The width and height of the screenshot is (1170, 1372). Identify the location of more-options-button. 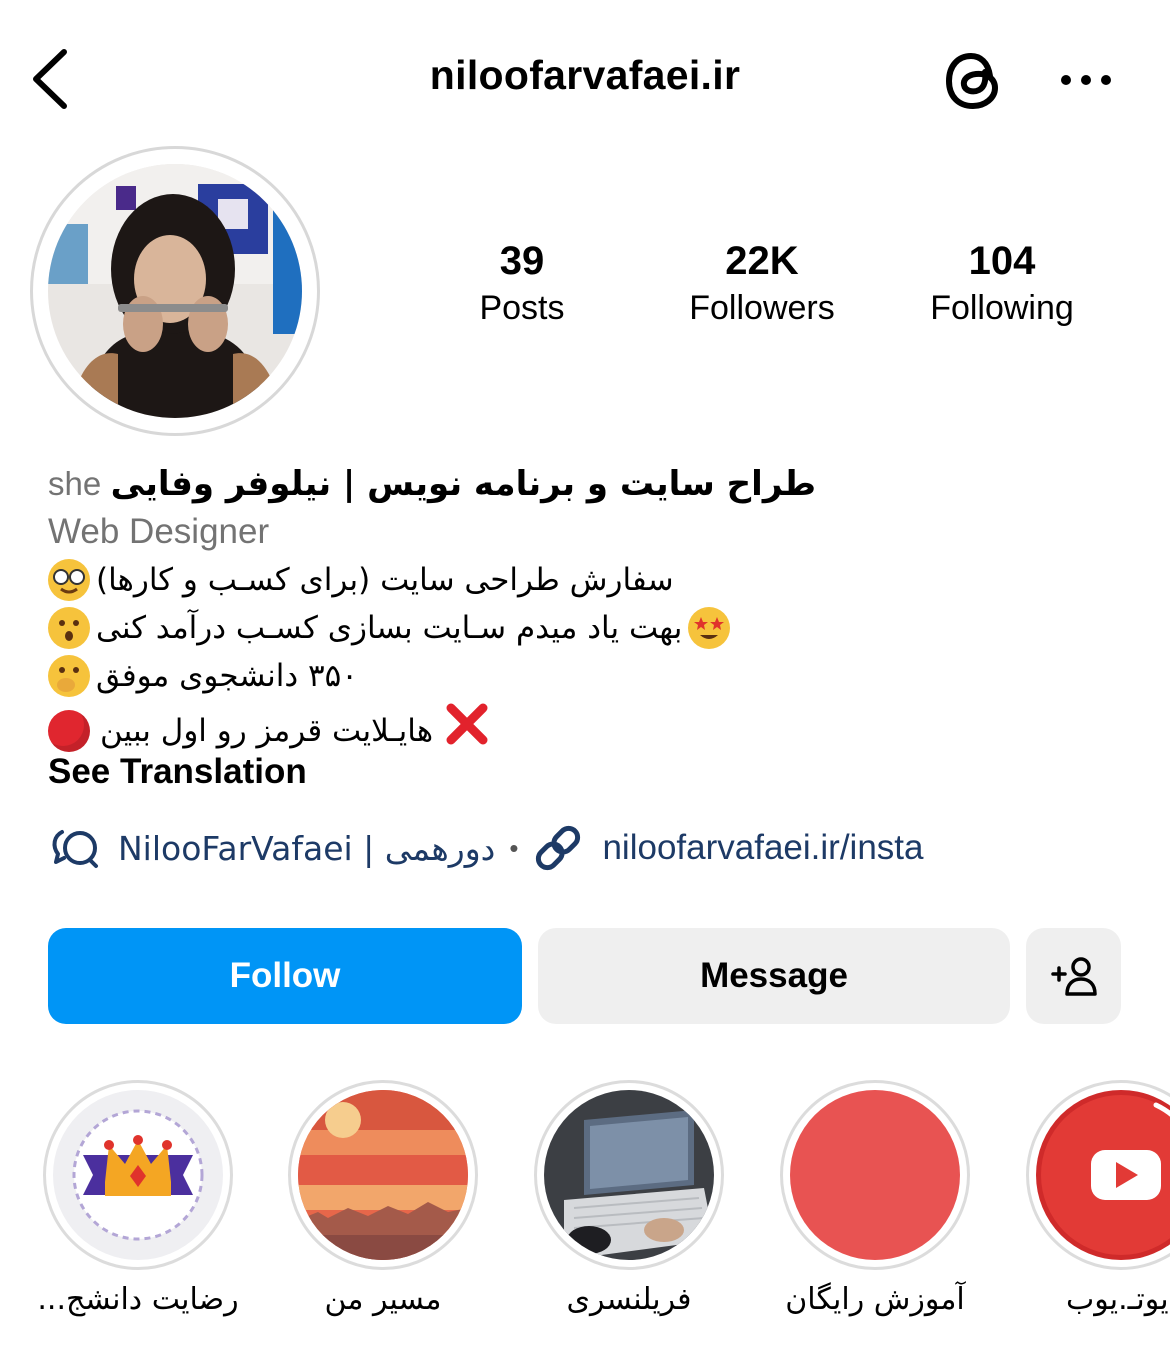
(1087, 80).